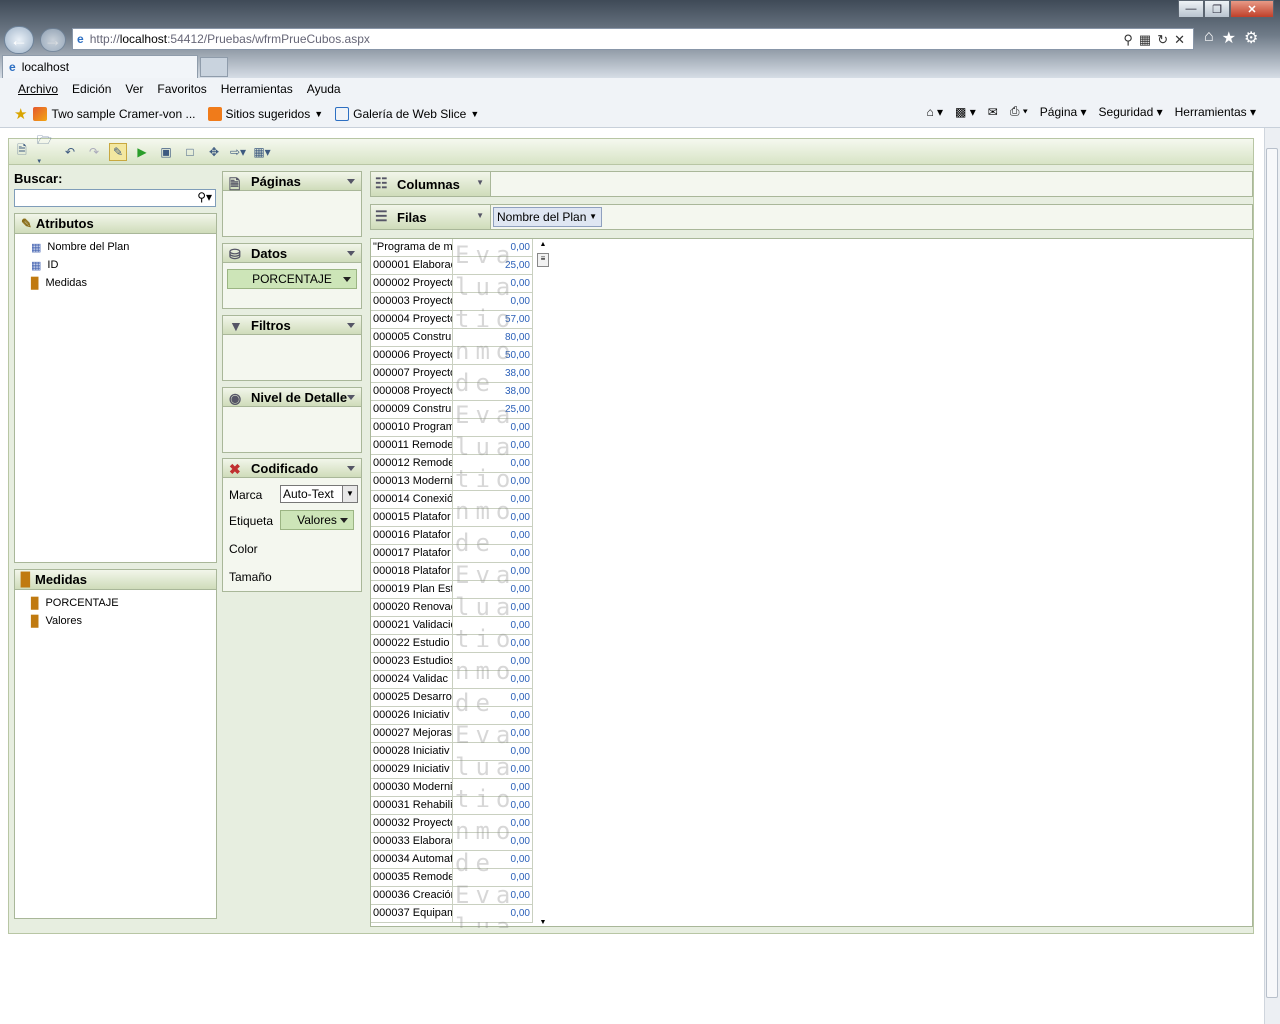 Image resolution: width=1280 pixels, height=1024 pixels. Describe the element at coordinates (543, 247) in the screenshot. I see `scroll-up-icon: ▲` at that location.